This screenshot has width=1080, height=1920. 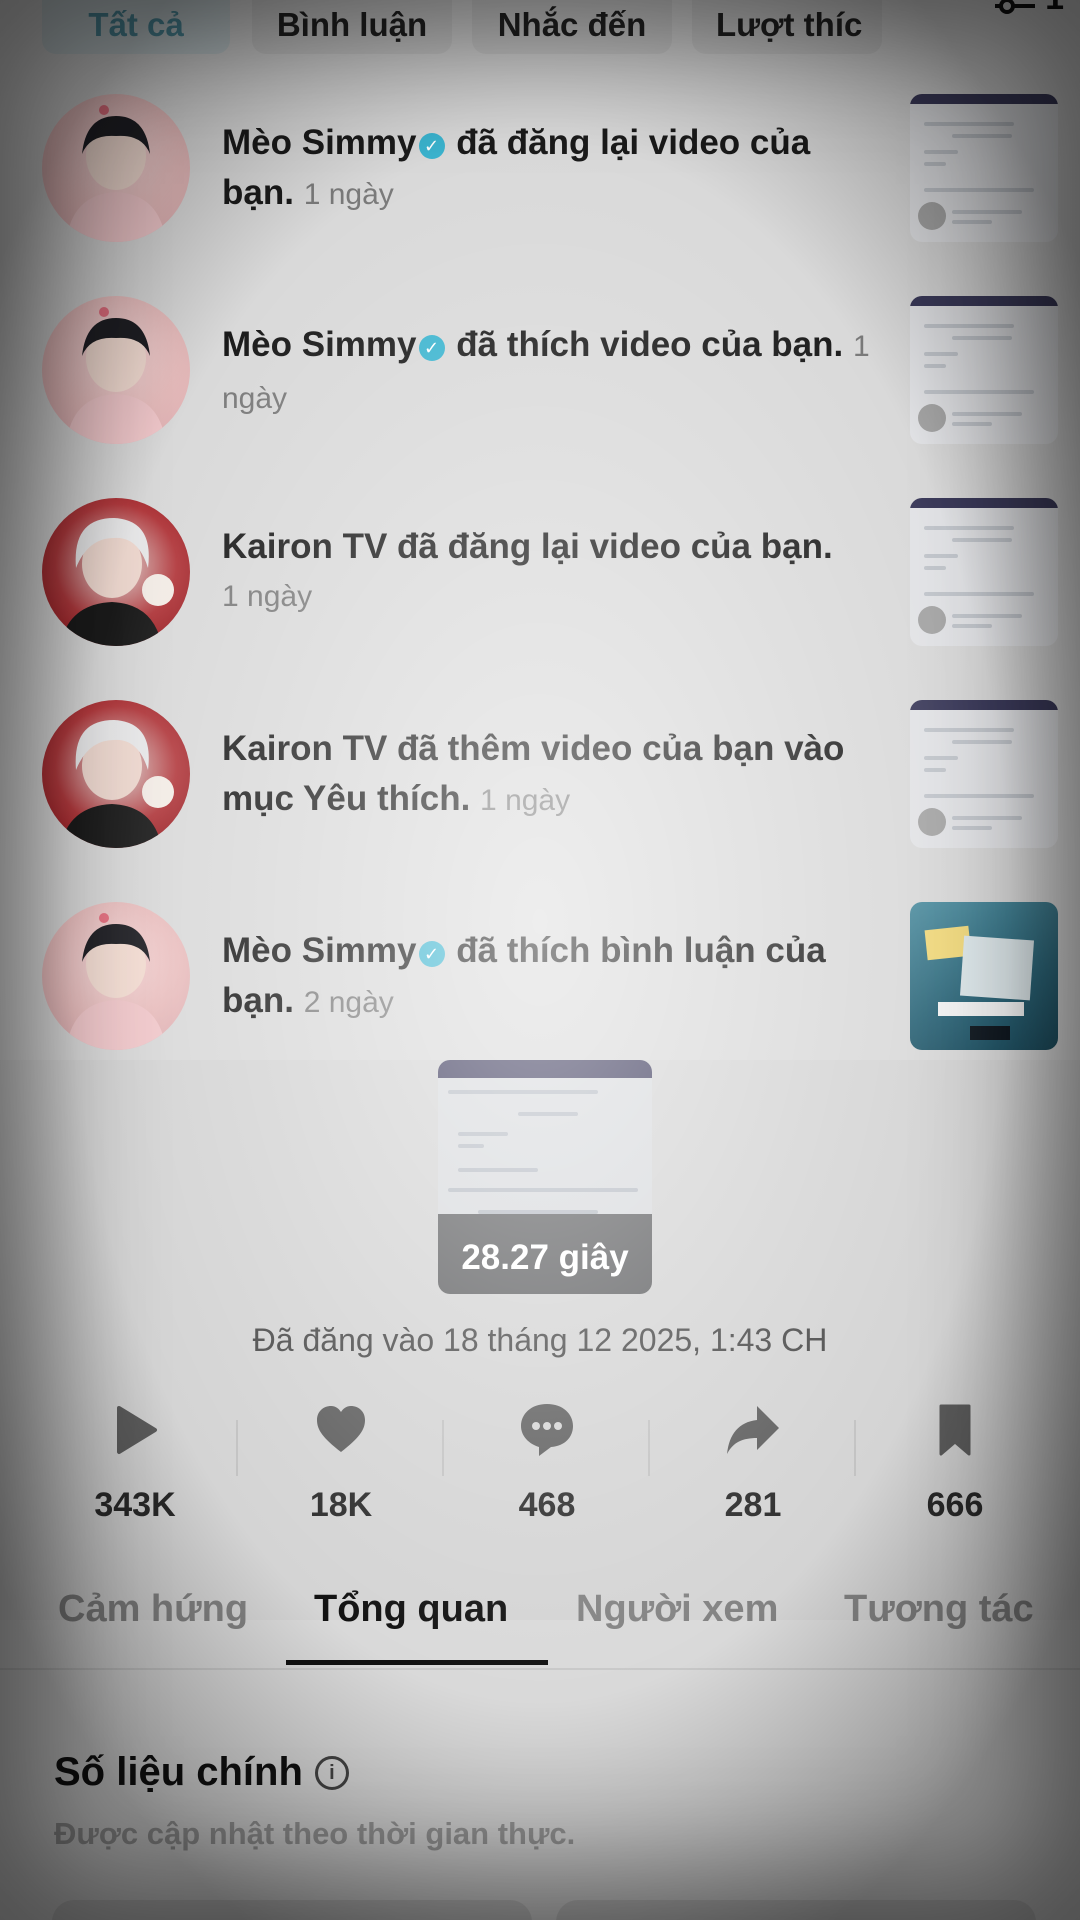 What do you see at coordinates (787, 27) in the screenshot?
I see `filter-likes: Lượt thíc` at bounding box center [787, 27].